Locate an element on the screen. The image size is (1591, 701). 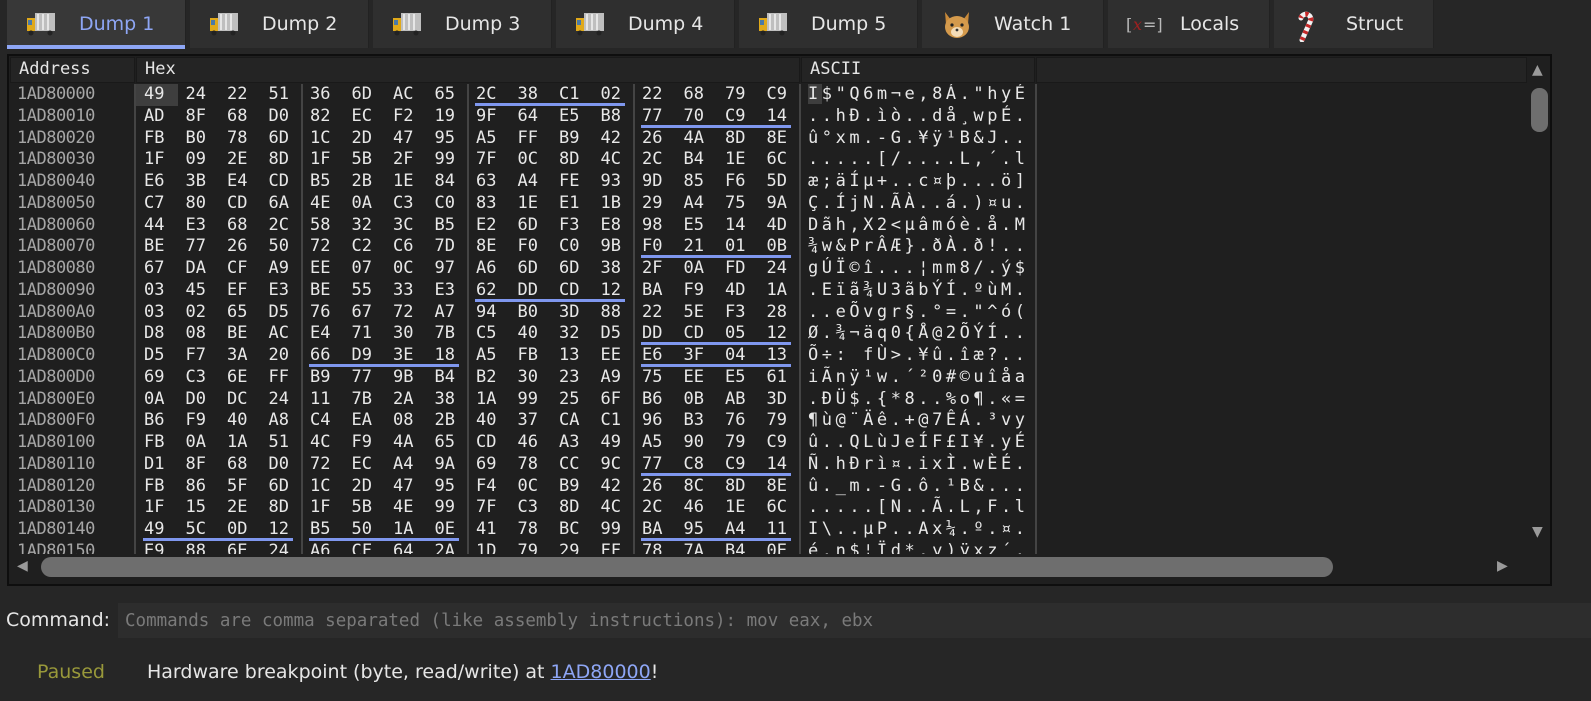
hex-byte: 02 is located at coordinates (199, 313).